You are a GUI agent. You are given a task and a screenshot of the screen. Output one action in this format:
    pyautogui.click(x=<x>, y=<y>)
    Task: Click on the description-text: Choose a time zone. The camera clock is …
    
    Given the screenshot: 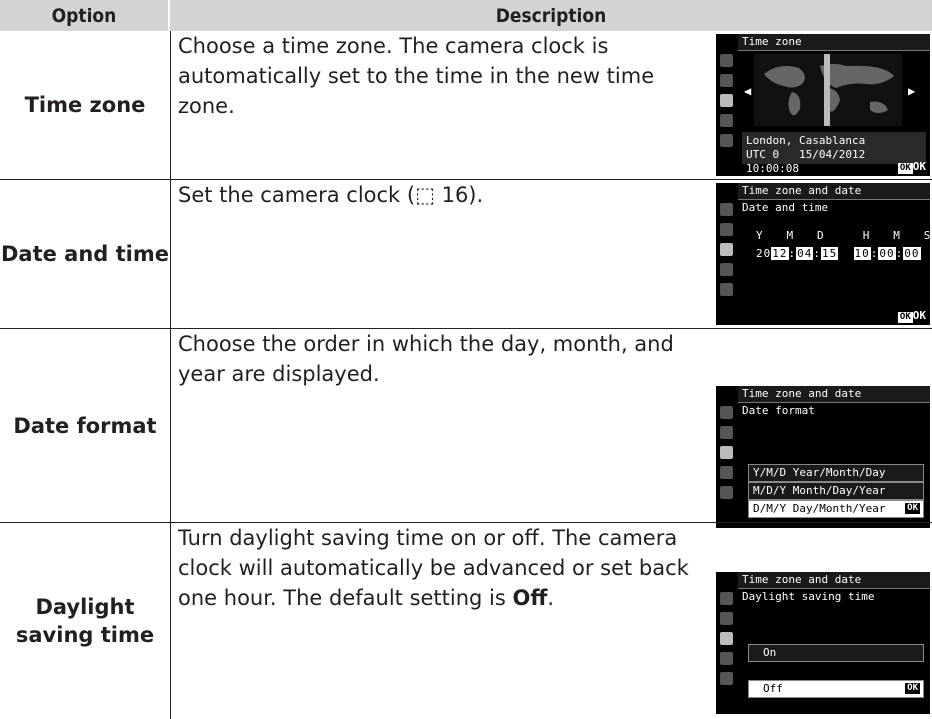 What is the action you would take?
    pyautogui.click(x=416, y=76)
    